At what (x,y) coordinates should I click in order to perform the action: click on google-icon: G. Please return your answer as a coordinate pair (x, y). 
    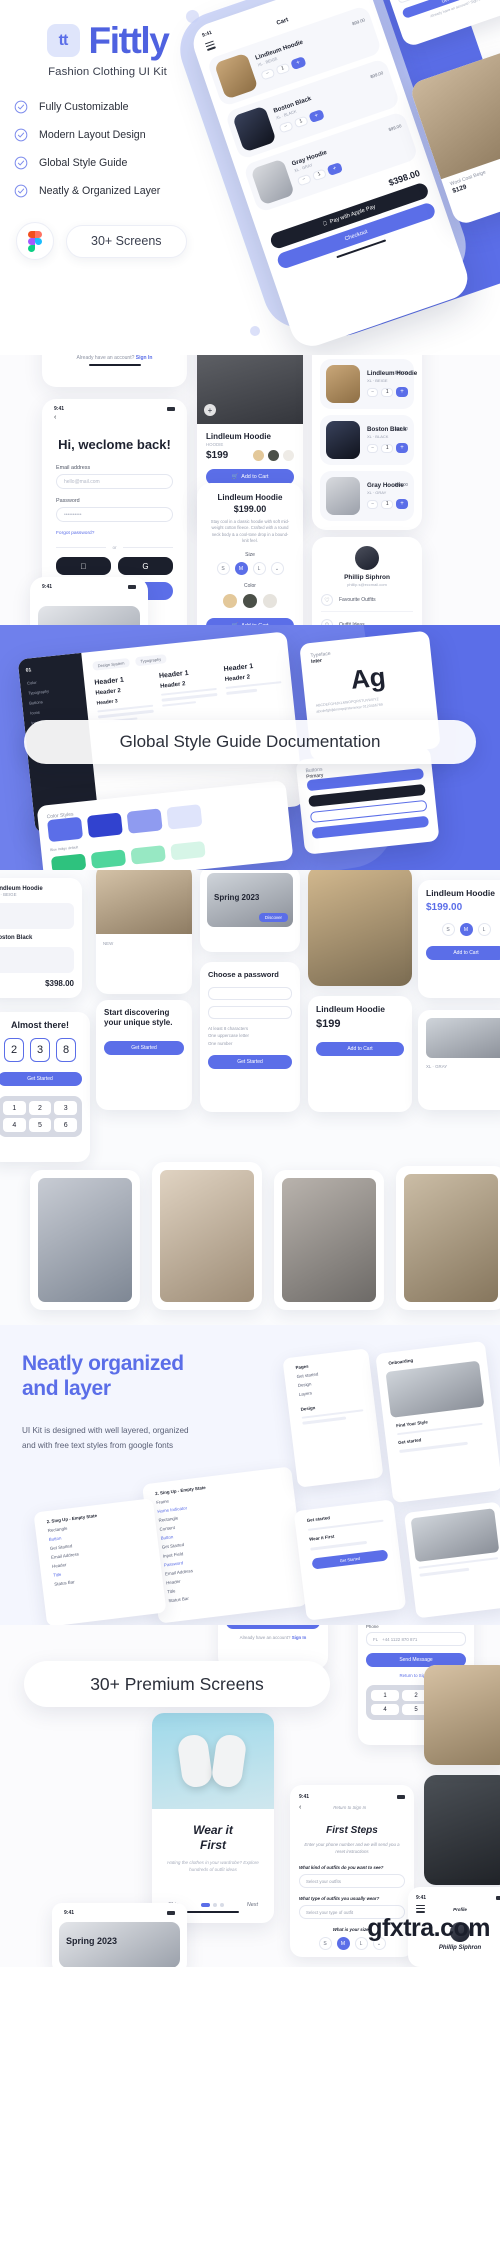
    Looking at the image, I should click on (145, 566).